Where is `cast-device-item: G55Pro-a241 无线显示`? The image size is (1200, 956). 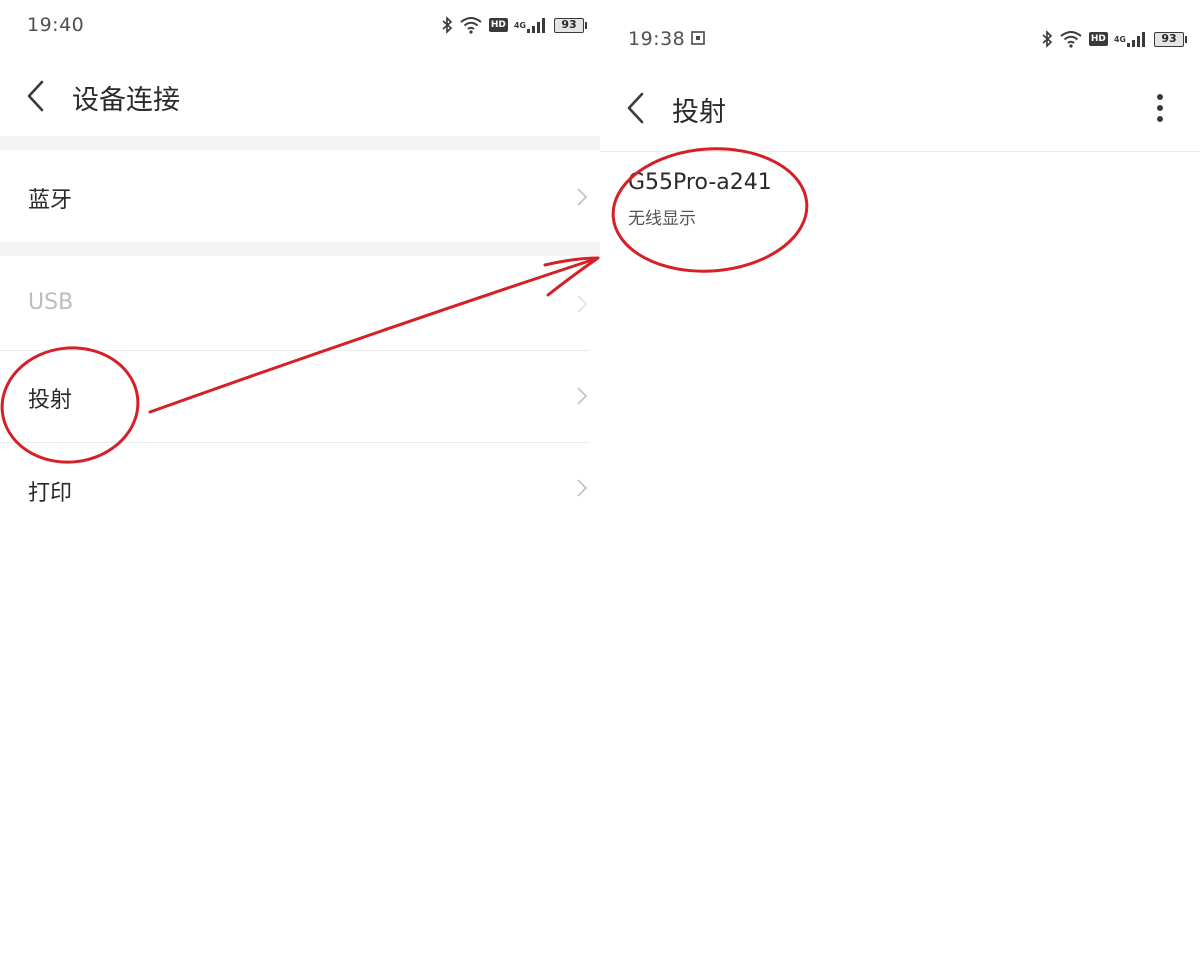 cast-device-item: G55Pro-a241 无线显示 is located at coordinates (778, 202).